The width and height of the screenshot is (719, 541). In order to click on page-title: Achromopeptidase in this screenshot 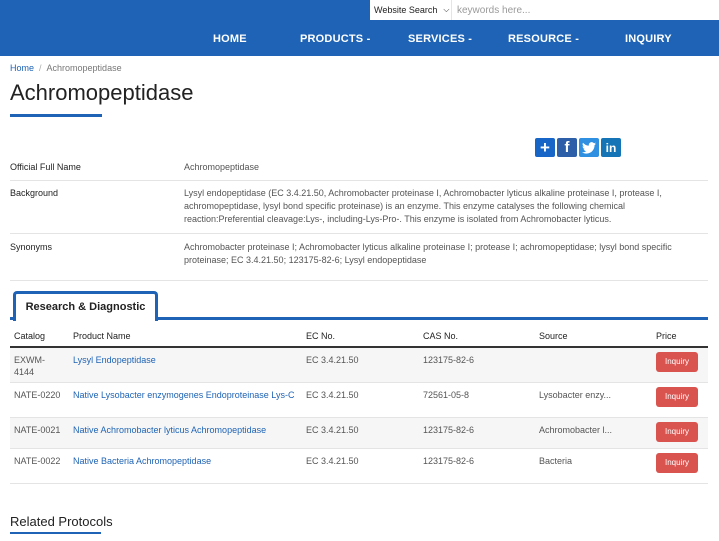, I will do `click(102, 92)`.